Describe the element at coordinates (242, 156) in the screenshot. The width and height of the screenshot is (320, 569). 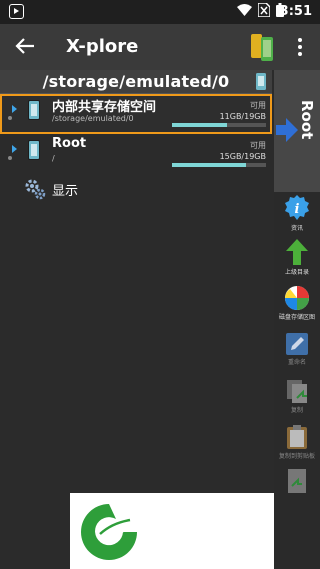
I see `storage-size: 15GB/19GB` at that location.